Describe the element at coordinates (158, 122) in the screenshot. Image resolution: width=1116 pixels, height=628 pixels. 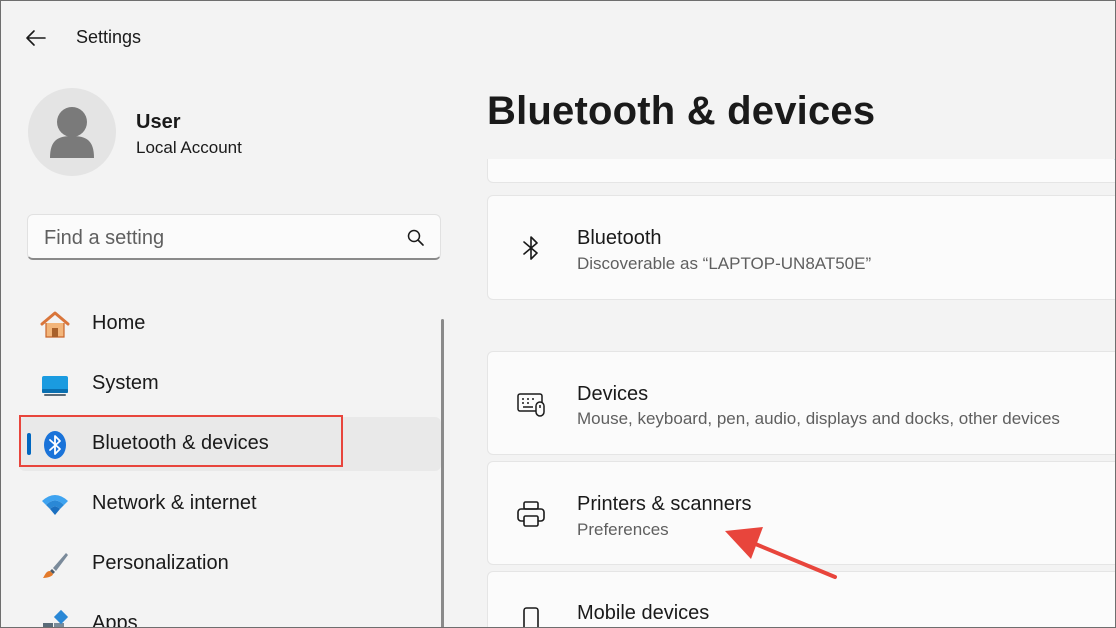
I see `user-name: User` at that location.